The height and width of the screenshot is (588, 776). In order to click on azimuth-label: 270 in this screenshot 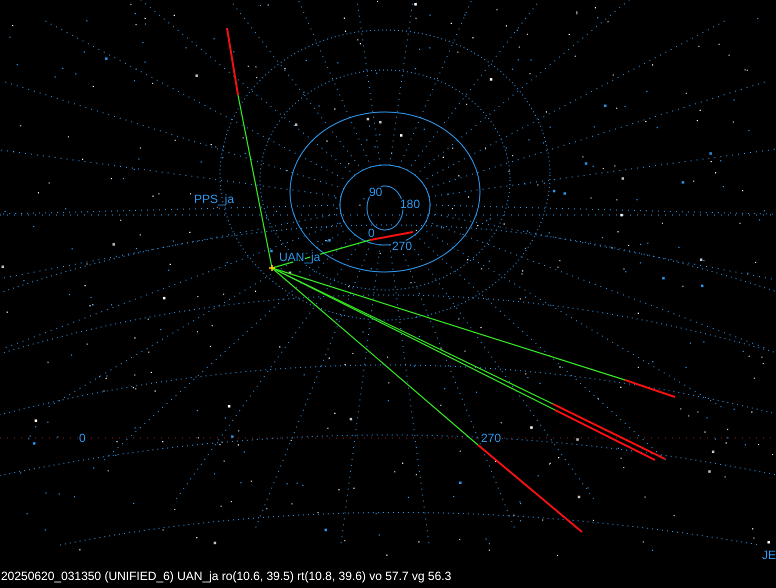, I will do `click(402, 246)`.